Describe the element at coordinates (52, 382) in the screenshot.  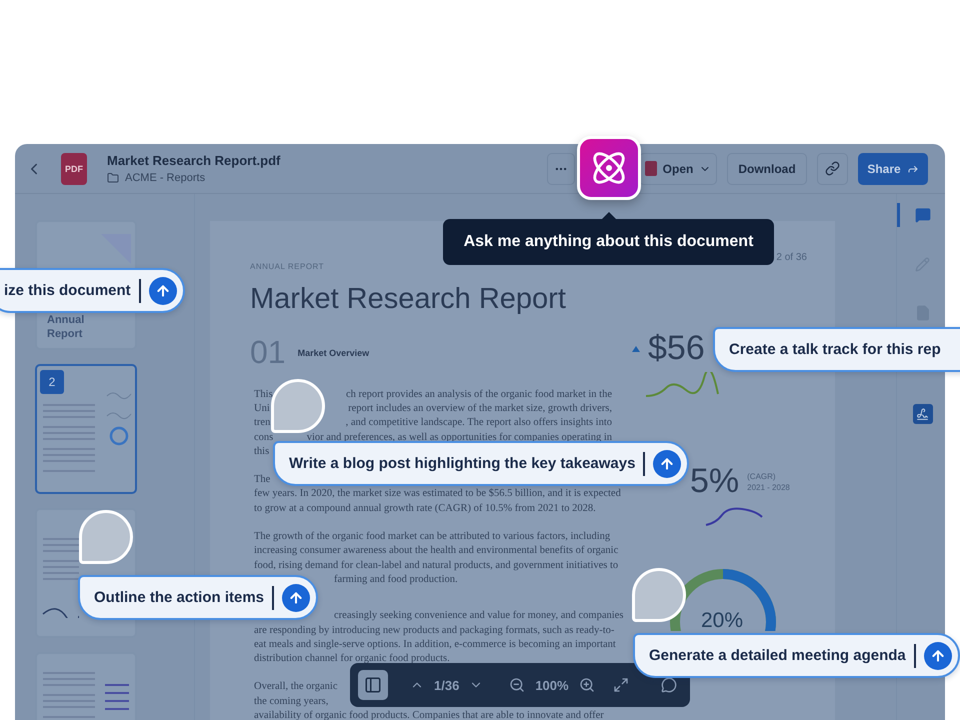
I see `page-number-badge: 2` at that location.